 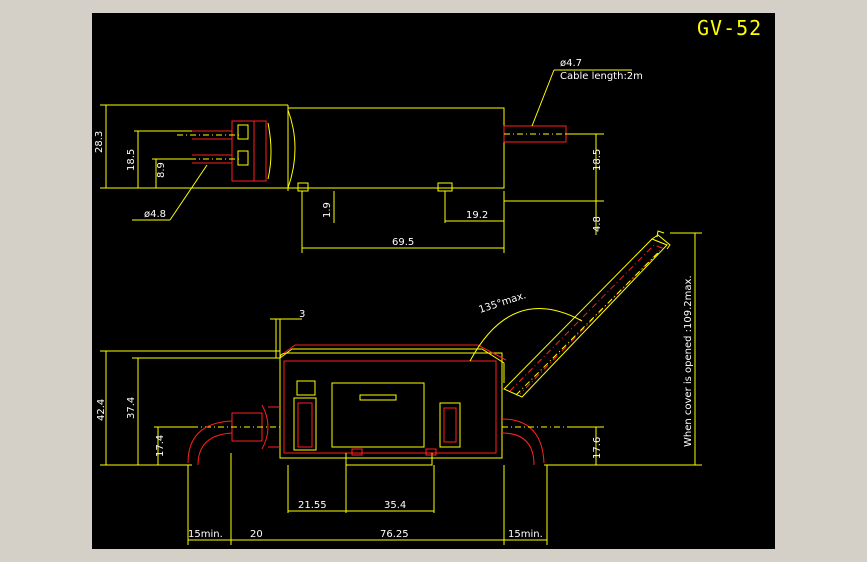 I want to click on dim-42-4: 42.4, so click(x=101, y=410).